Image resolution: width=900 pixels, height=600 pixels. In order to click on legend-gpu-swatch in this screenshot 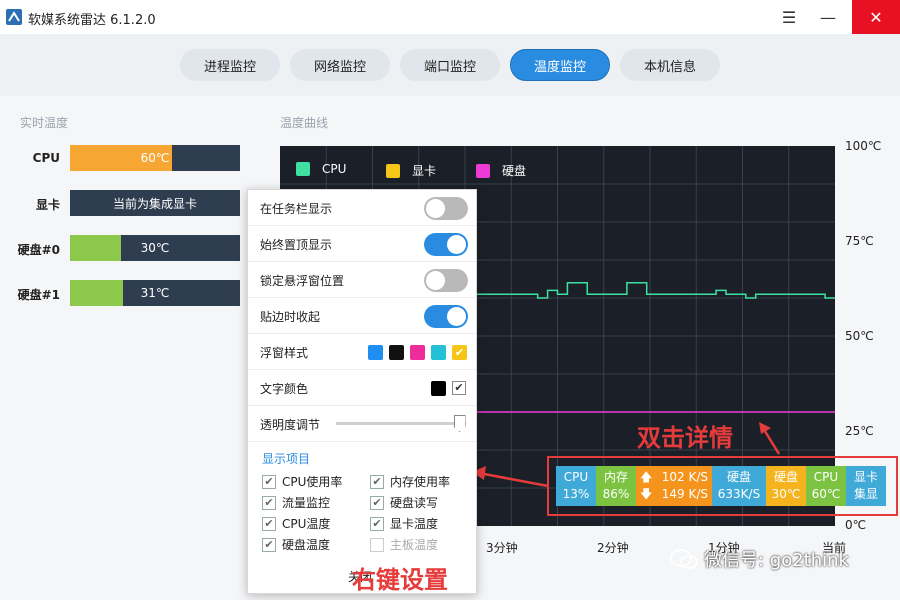, I will do `click(393, 170)`.